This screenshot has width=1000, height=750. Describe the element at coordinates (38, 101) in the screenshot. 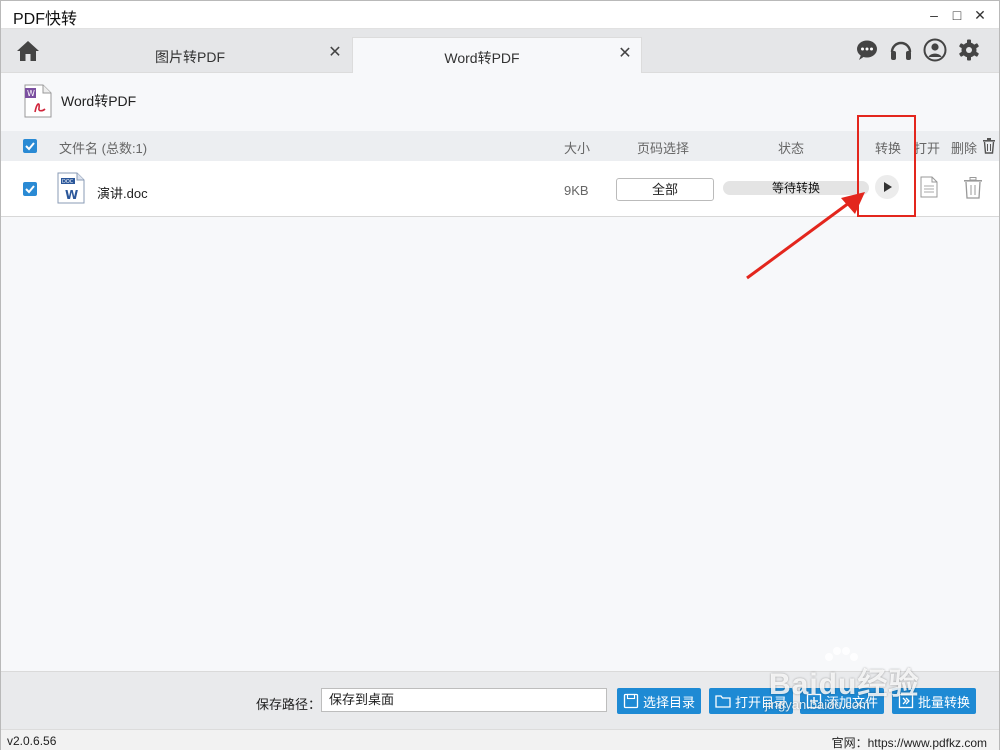

I see `word-to-pdf-icon: W` at that location.